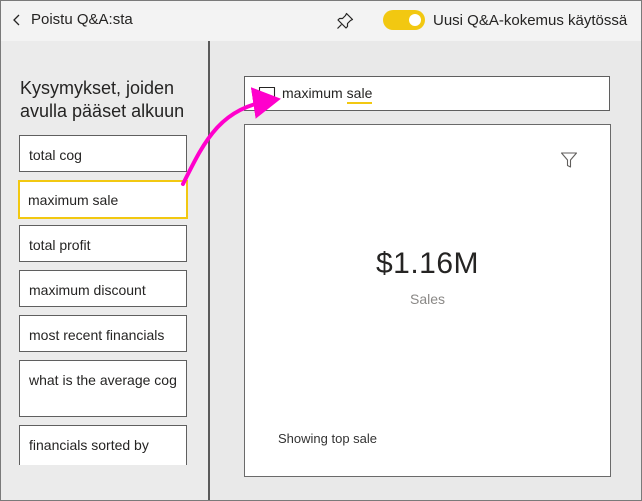 The height and width of the screenshot is (501, 642). Describe the element at coordinates (103, 333) in the screenshot. I see `suggestion-item: most recent financials` at that location.